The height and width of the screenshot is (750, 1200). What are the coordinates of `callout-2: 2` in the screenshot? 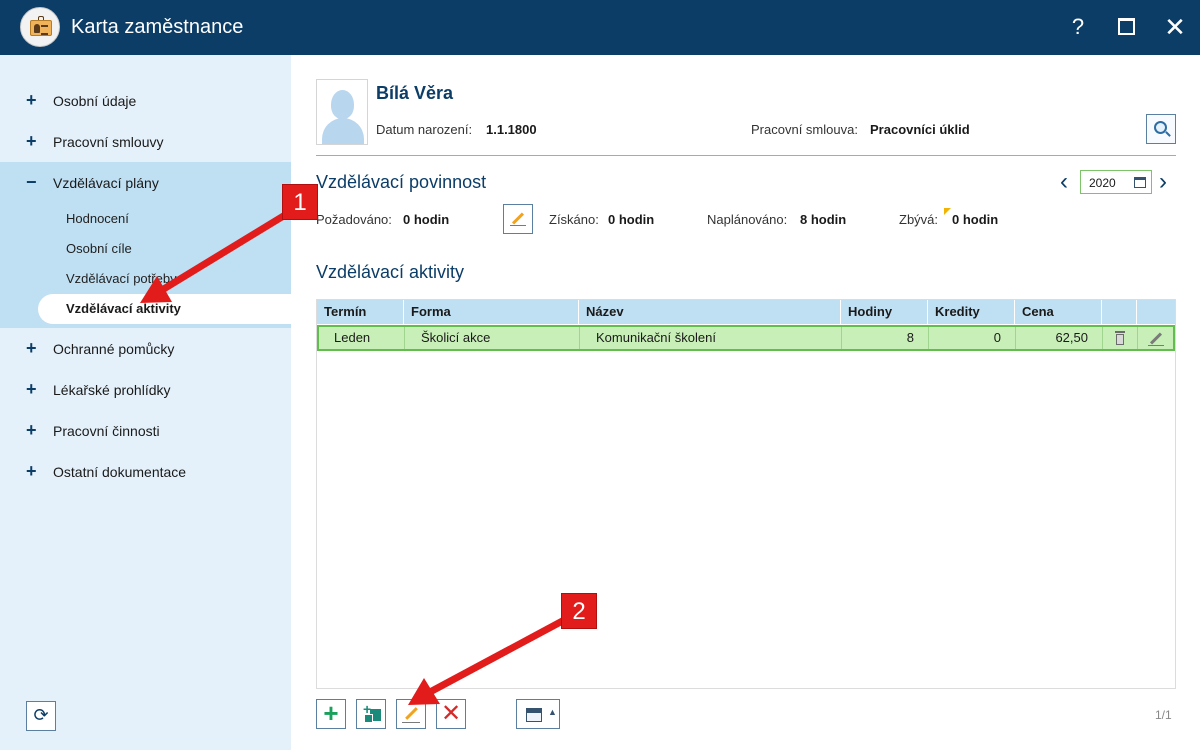 It's located at (579, 611).